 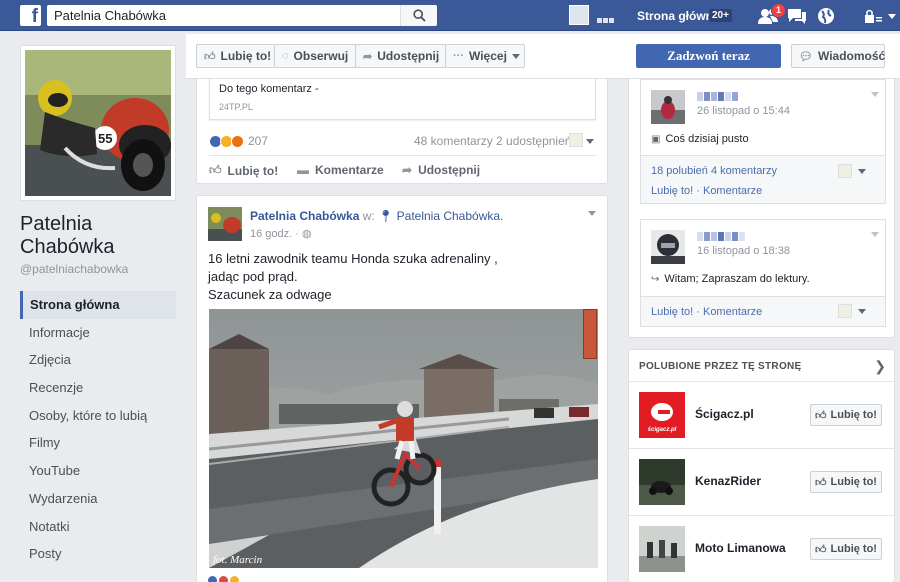 I want to click on follow-button: ◌ Obserwuj, so click(x=315, y=56).